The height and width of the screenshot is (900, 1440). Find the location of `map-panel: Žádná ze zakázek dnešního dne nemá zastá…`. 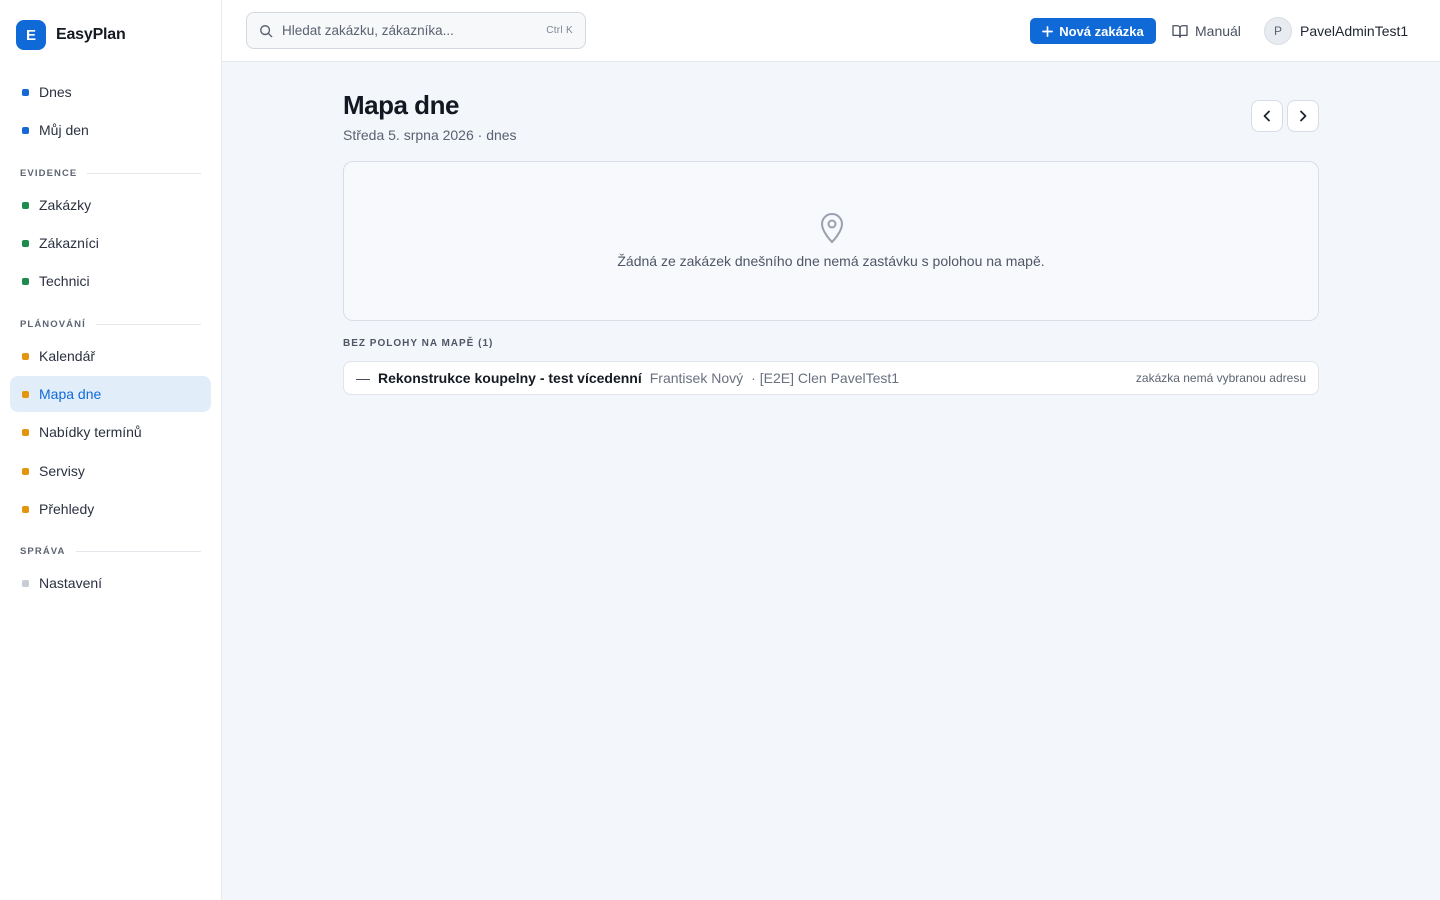

map-panel: Žádná ze zakázek dnešního dne nemá zastá… is located at coordinates (831, 241).